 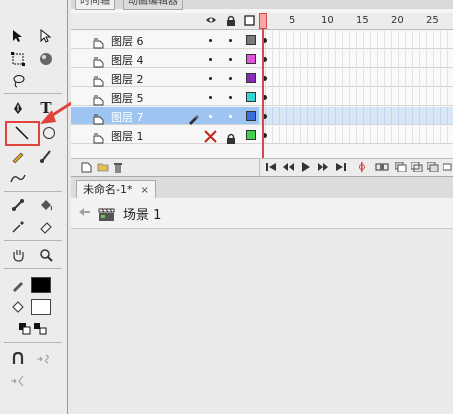 What do you see at coordinates (416, 168) in the screenshot?
I see `onion-skin-outlines-icon` at bounding box center [416, 168].